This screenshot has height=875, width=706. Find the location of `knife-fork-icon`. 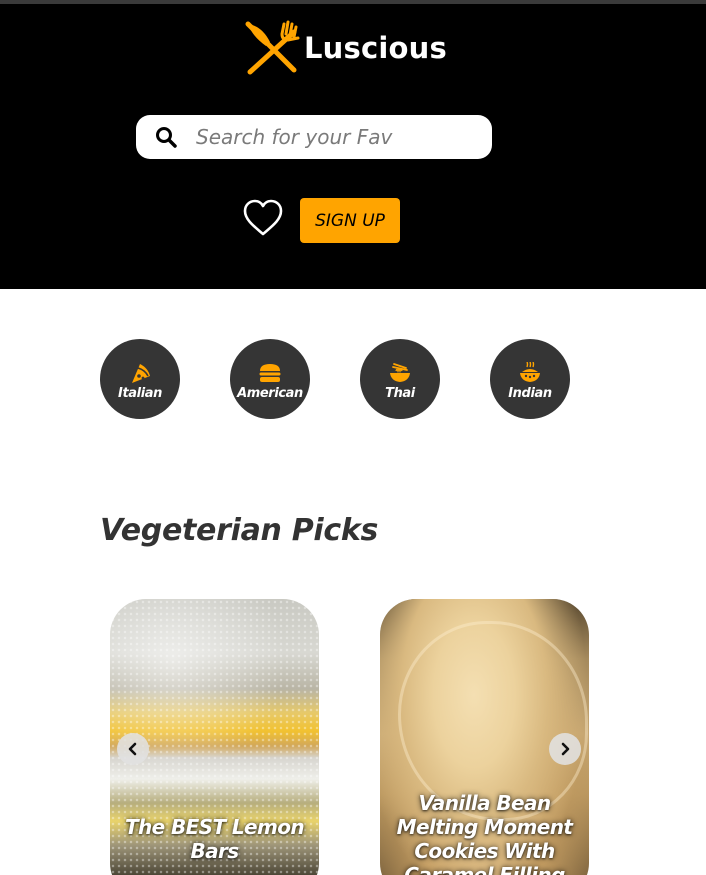

knife-fork-icon is located at coordinates (272, 47).